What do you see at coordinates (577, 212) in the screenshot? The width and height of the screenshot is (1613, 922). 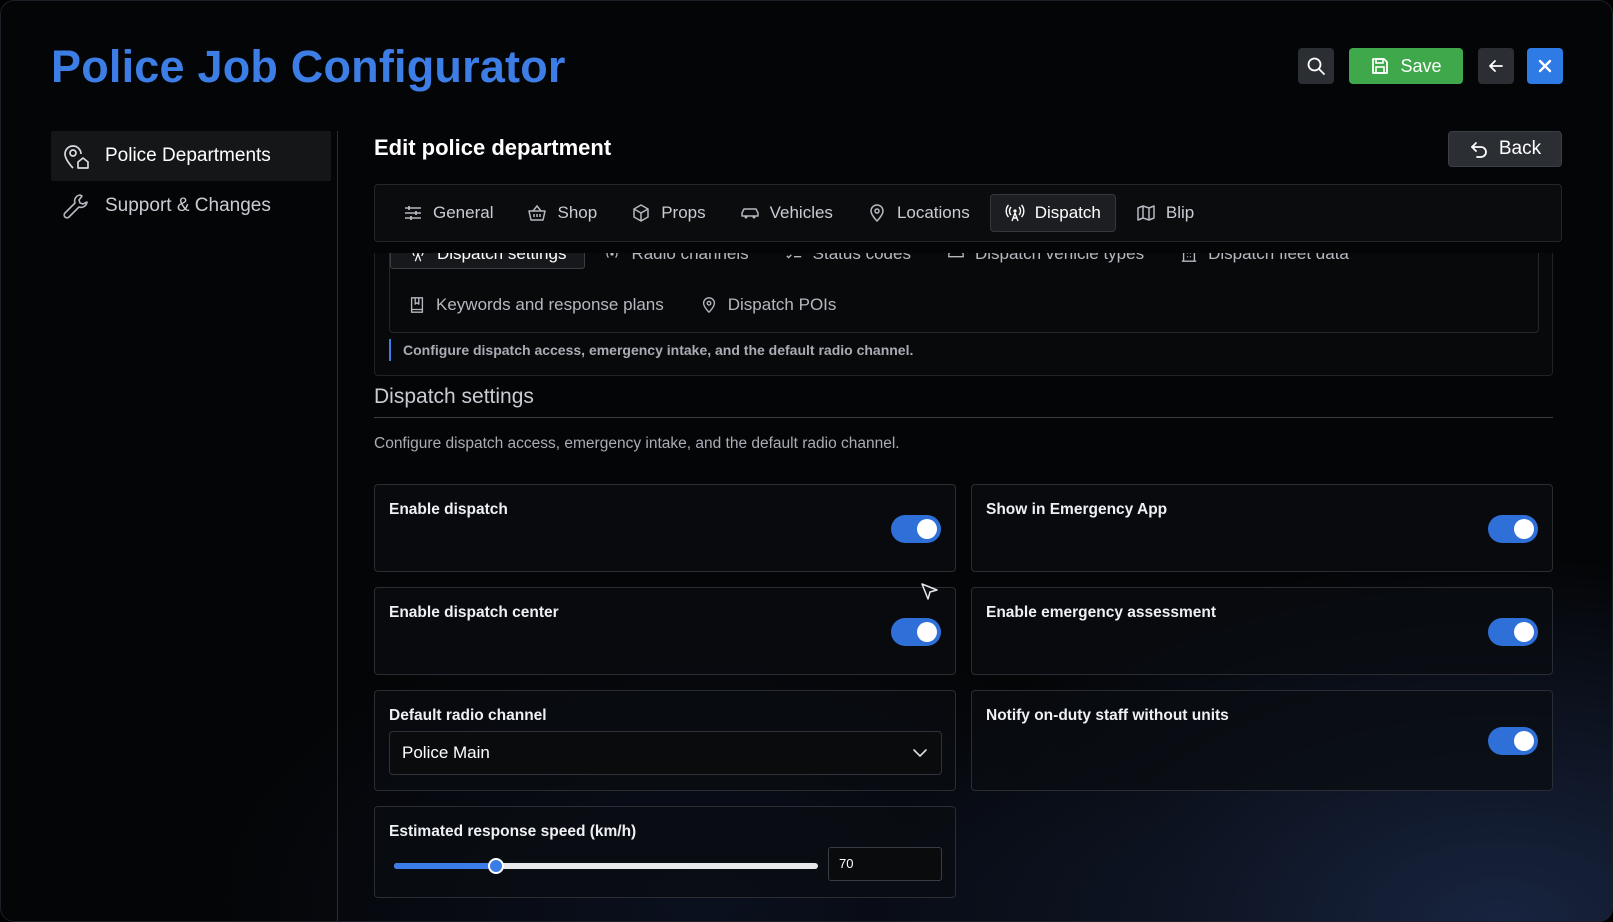 I see `tab-label: Shop` at bounding box center [577, 212].